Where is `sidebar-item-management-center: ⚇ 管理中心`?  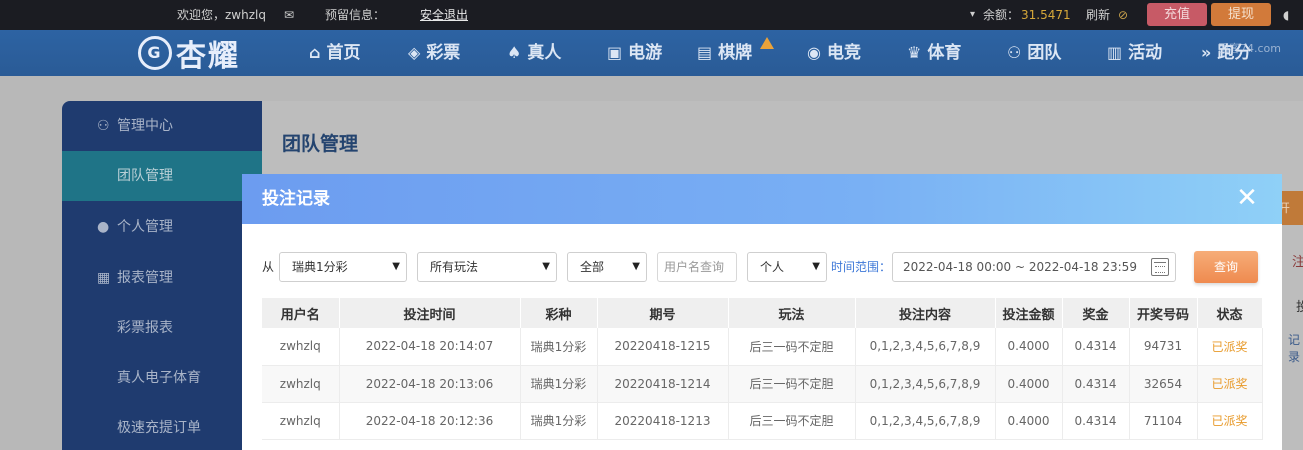 sidebar-item-management-center: ⚇ 管理中心 is located at coordinates (162, 126).